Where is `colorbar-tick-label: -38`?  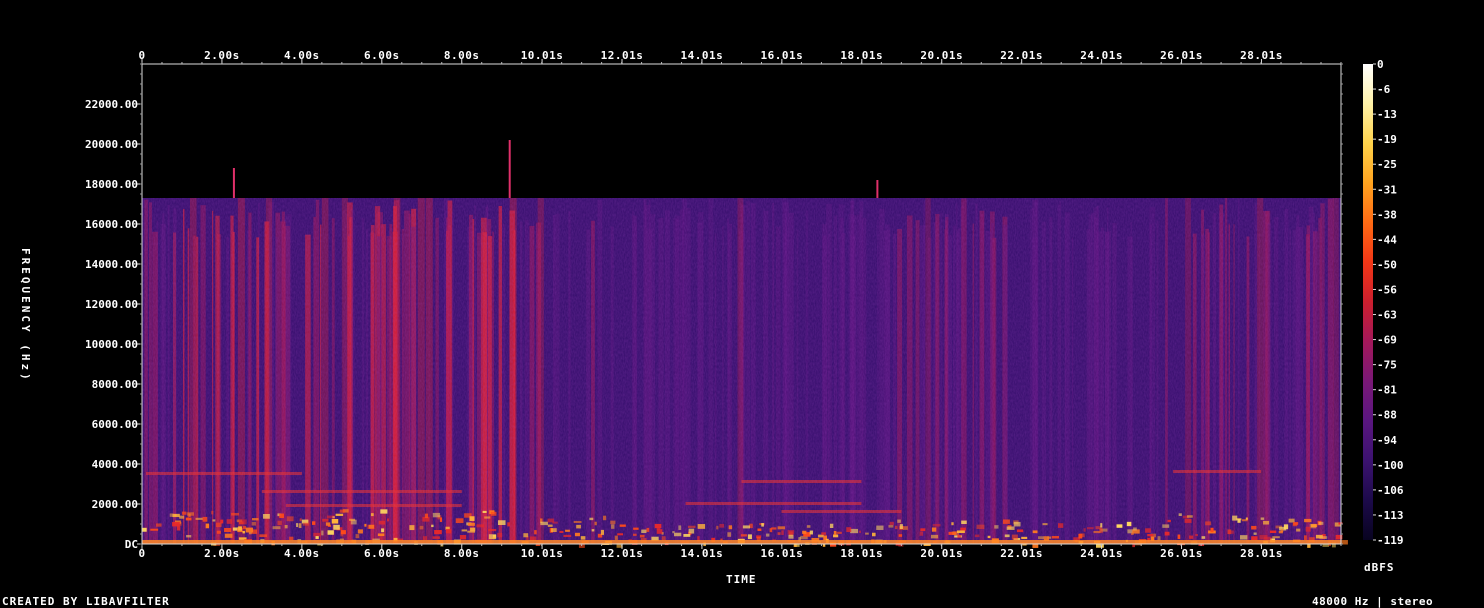 colorbar-tick-label: -38 is located at coordinates (1387, 214).